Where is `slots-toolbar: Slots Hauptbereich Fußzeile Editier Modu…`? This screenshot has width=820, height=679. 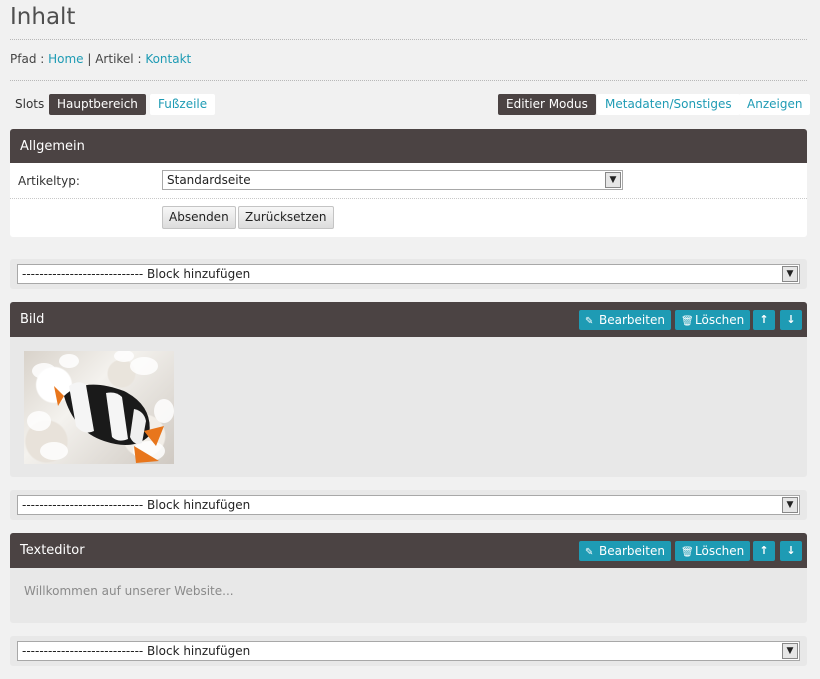 slots-toolbar: Slots Hauptbereich Fußzeile Editier Modu… is located at coordinates (410, 104).